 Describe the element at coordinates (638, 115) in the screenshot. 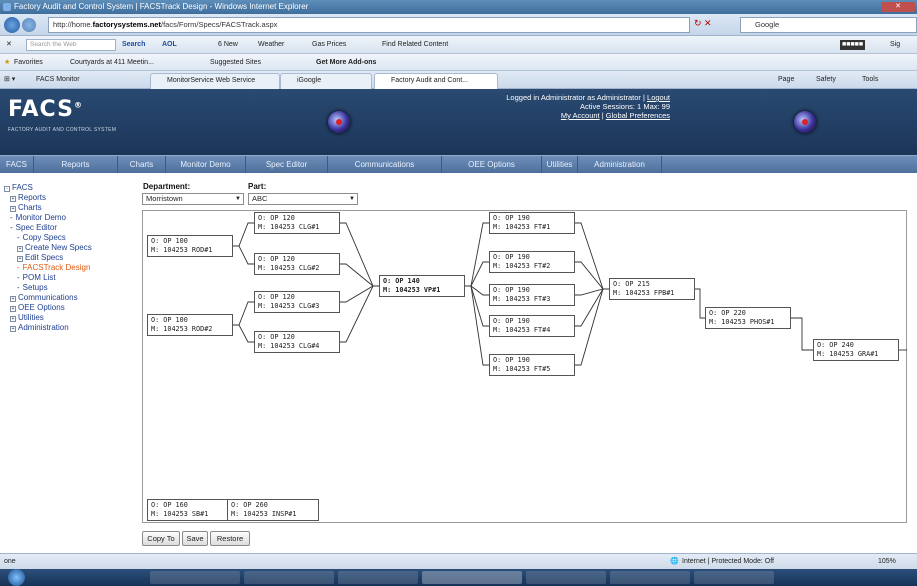

I see `global-preferences-link: Global Preferences` at that location.